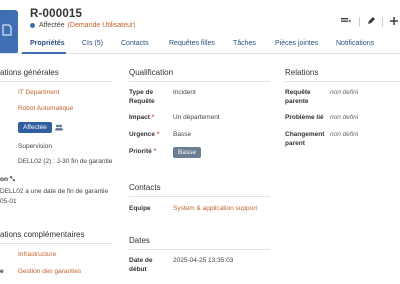 The width and height of the screenshot is (400, 284). What do you see at coordinates (139, 240) in the screenshot?
I see `dates-section-title: Dates` at bounding box center [139, 240].